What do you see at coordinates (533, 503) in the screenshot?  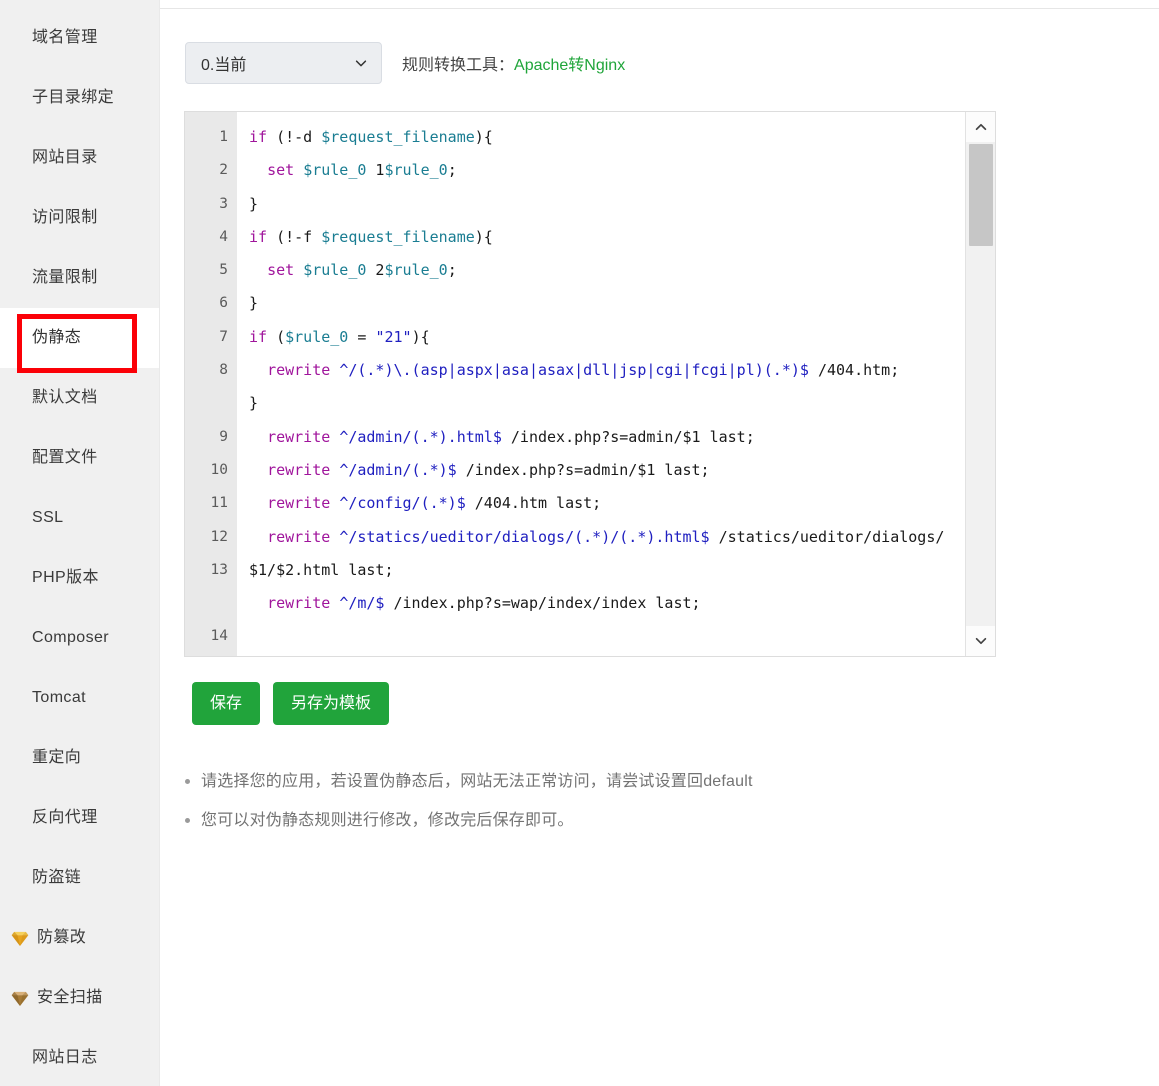 I see `code-token: /404.htm last;` at bounding box center [533, 503].